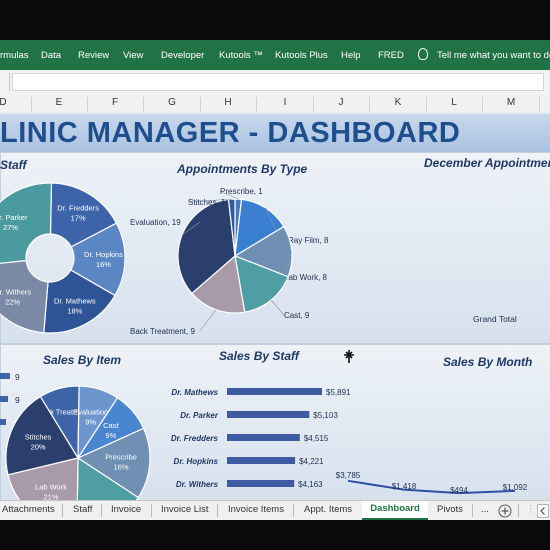  What do you see at coordinates (495, 319) in the screenshot?
I see `grand-total-label: Grand Total` at bounding box center [495, 319].